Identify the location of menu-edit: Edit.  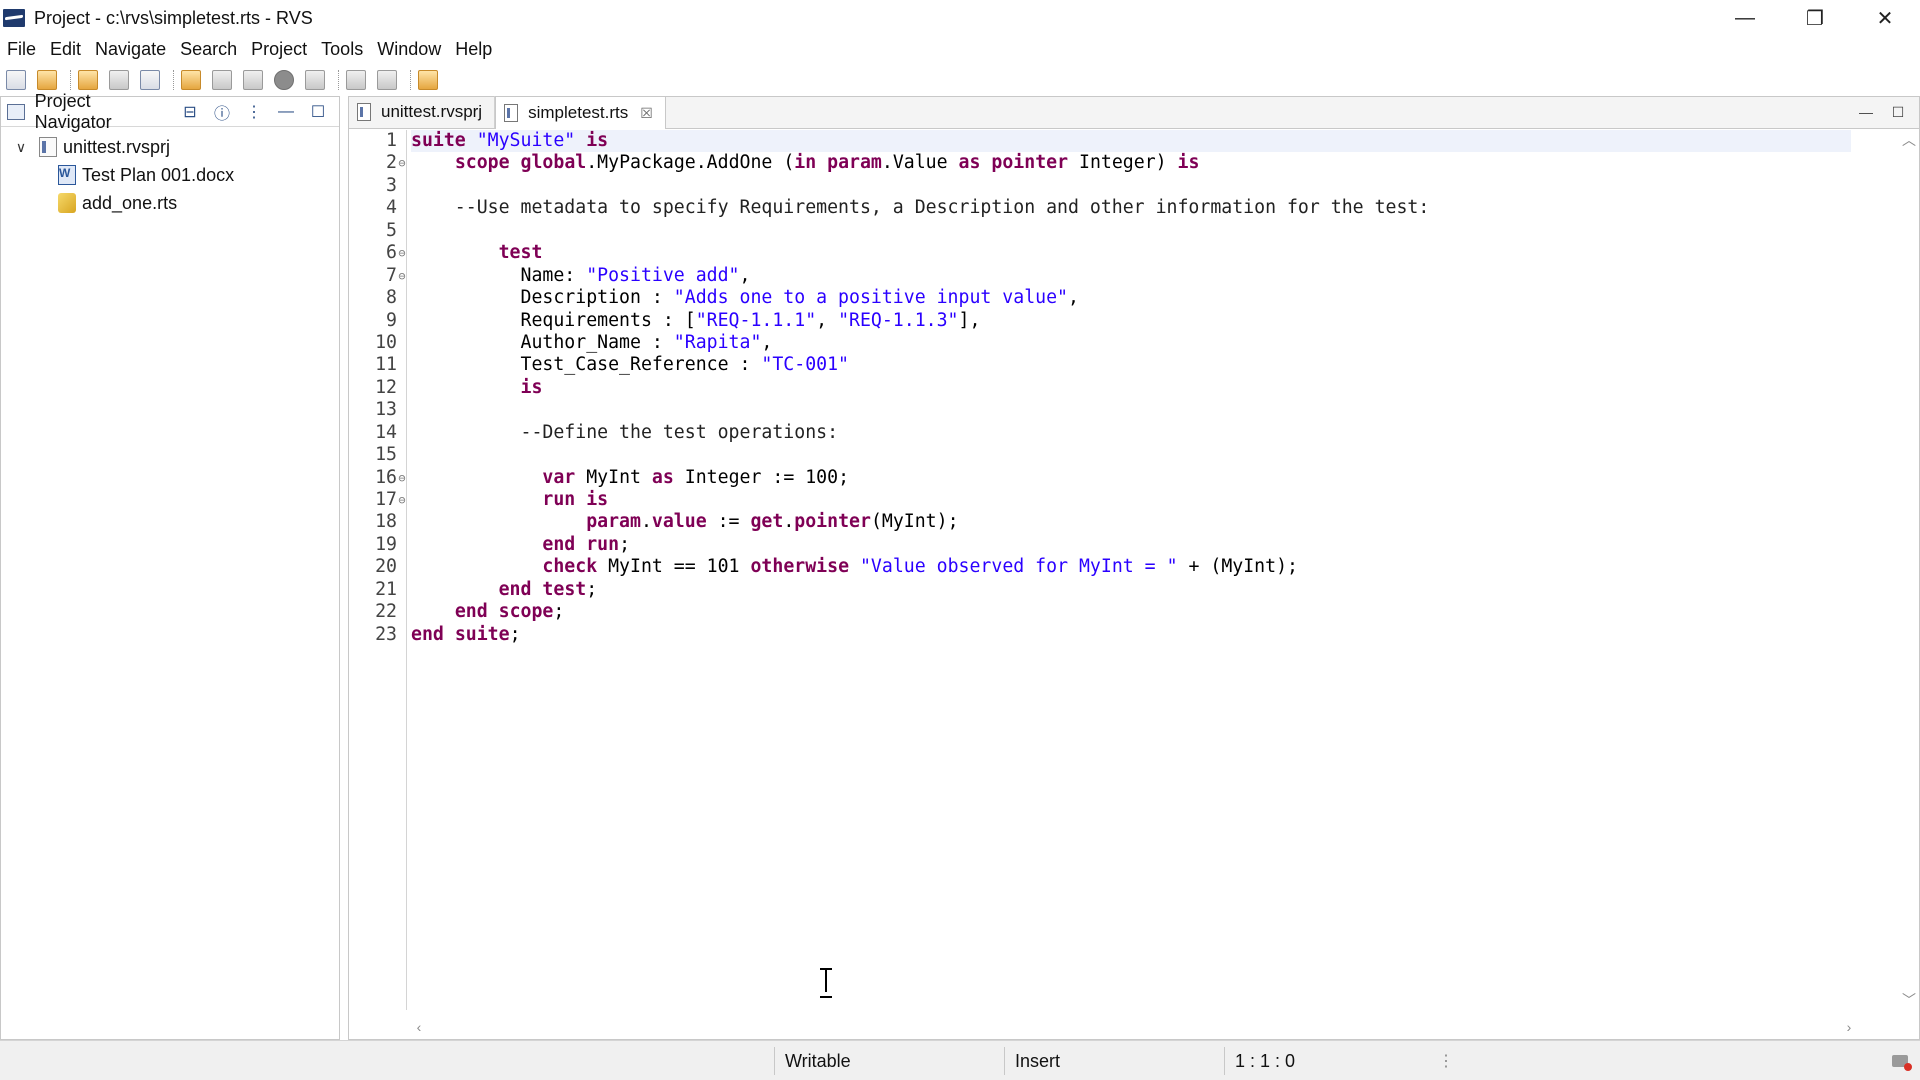
(65, 49).